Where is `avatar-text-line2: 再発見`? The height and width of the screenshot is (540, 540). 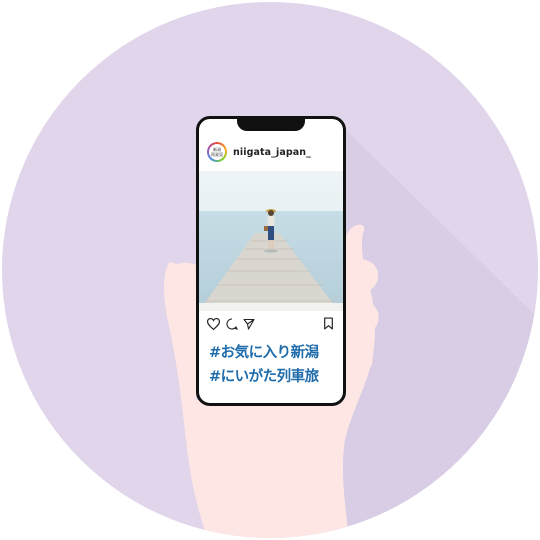
avatar-text-line2: 再発見 is located at coordinates (217, 154).